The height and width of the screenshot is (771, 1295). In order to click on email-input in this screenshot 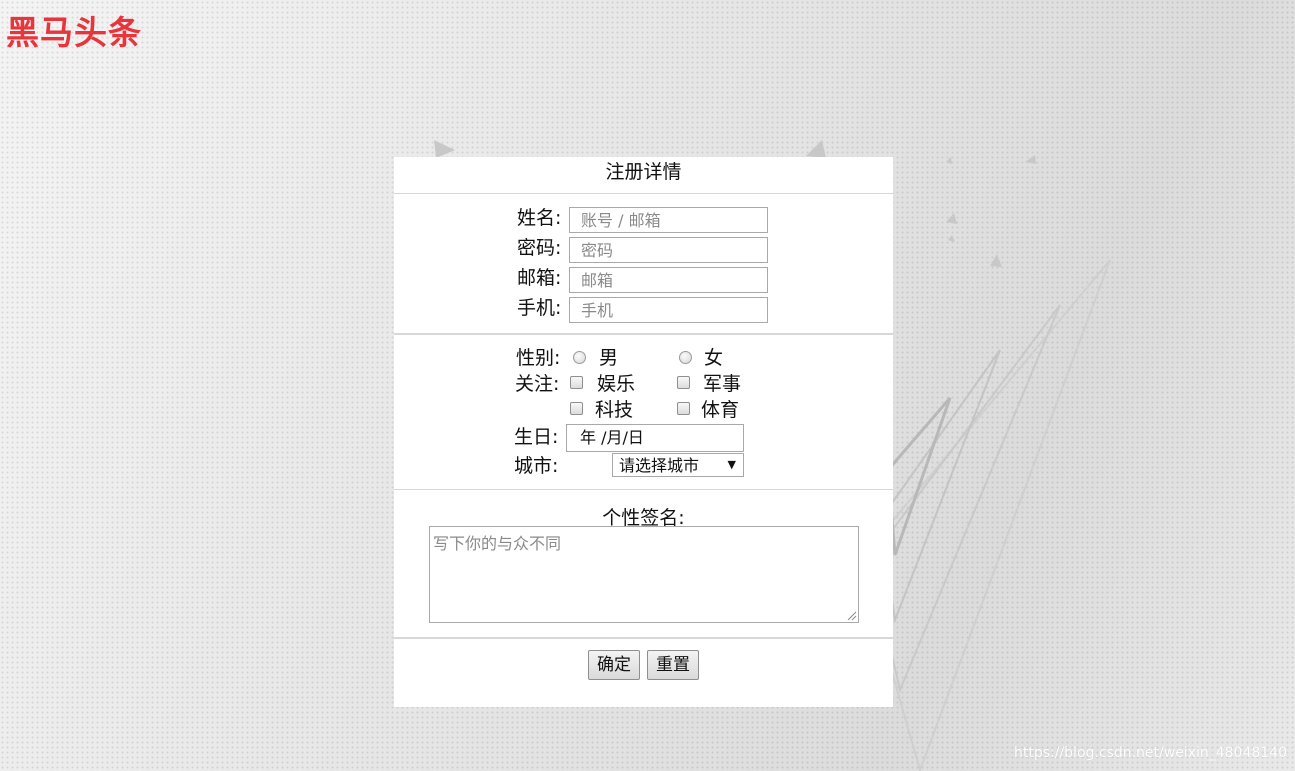, I will do `click(668, 280)`.